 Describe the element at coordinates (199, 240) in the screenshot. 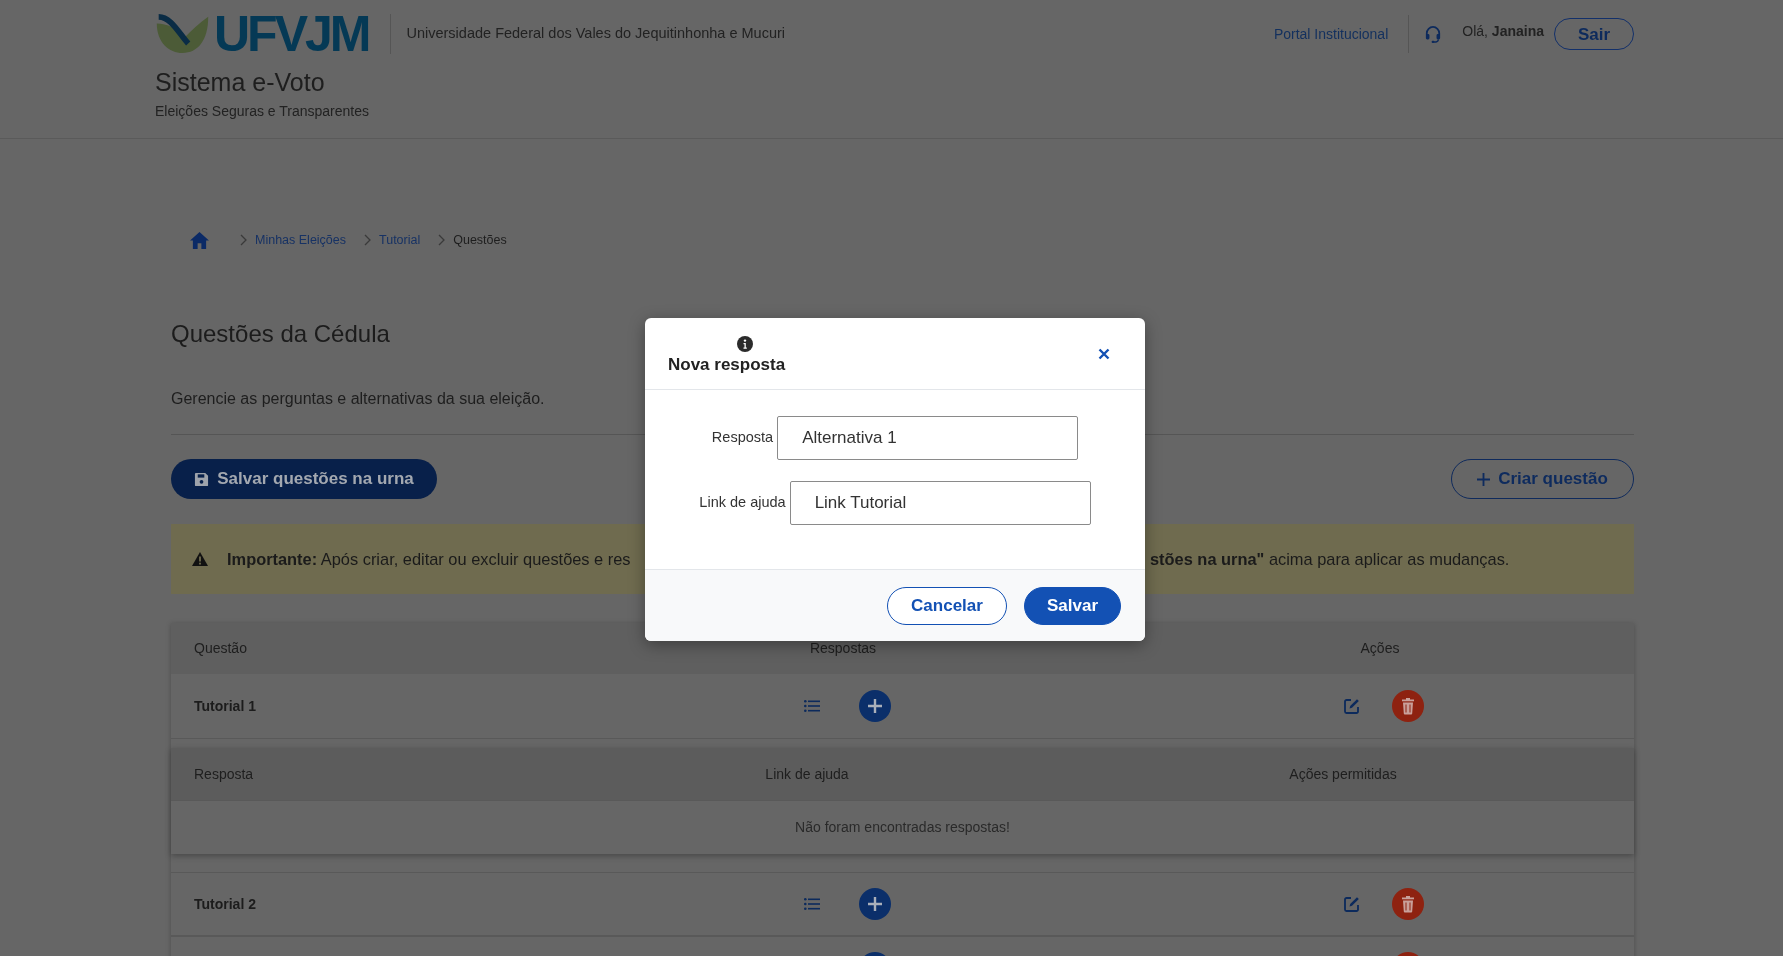

I see `home-icon` at that location.